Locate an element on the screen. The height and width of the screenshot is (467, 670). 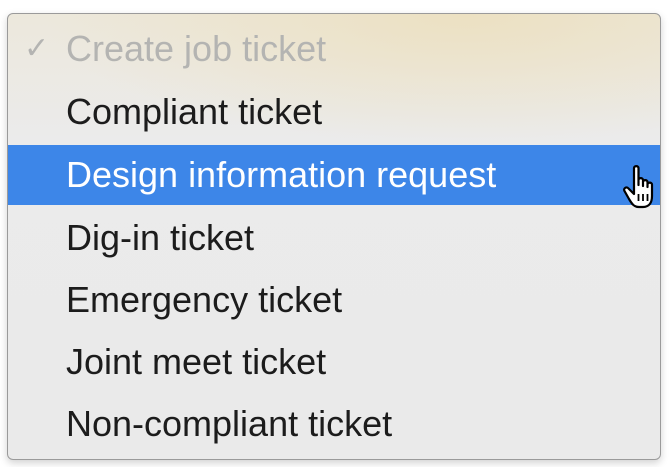
pointing-hand-cursor-icon is located at coordinates (638, 187).